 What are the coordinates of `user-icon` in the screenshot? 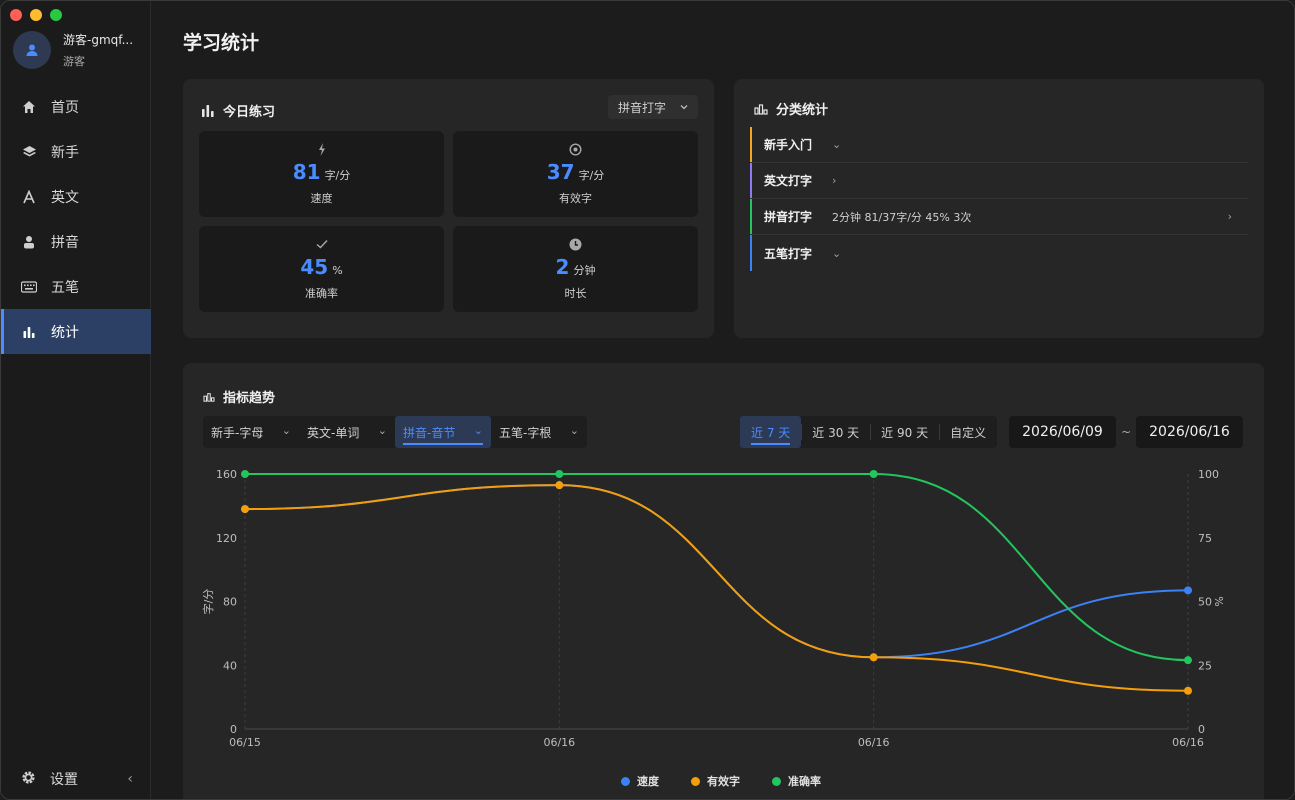 It's located at (32, 50).